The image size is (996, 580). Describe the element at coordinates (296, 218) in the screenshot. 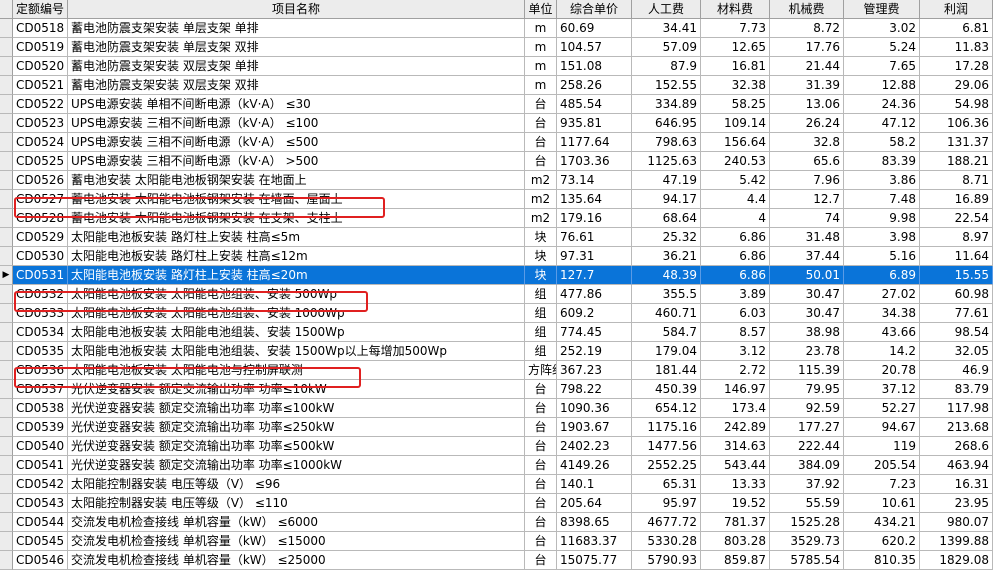

I see `cell-name: 蓄电池安装 太阳能电池板钢架安装 在支架、支柱上` at that location.